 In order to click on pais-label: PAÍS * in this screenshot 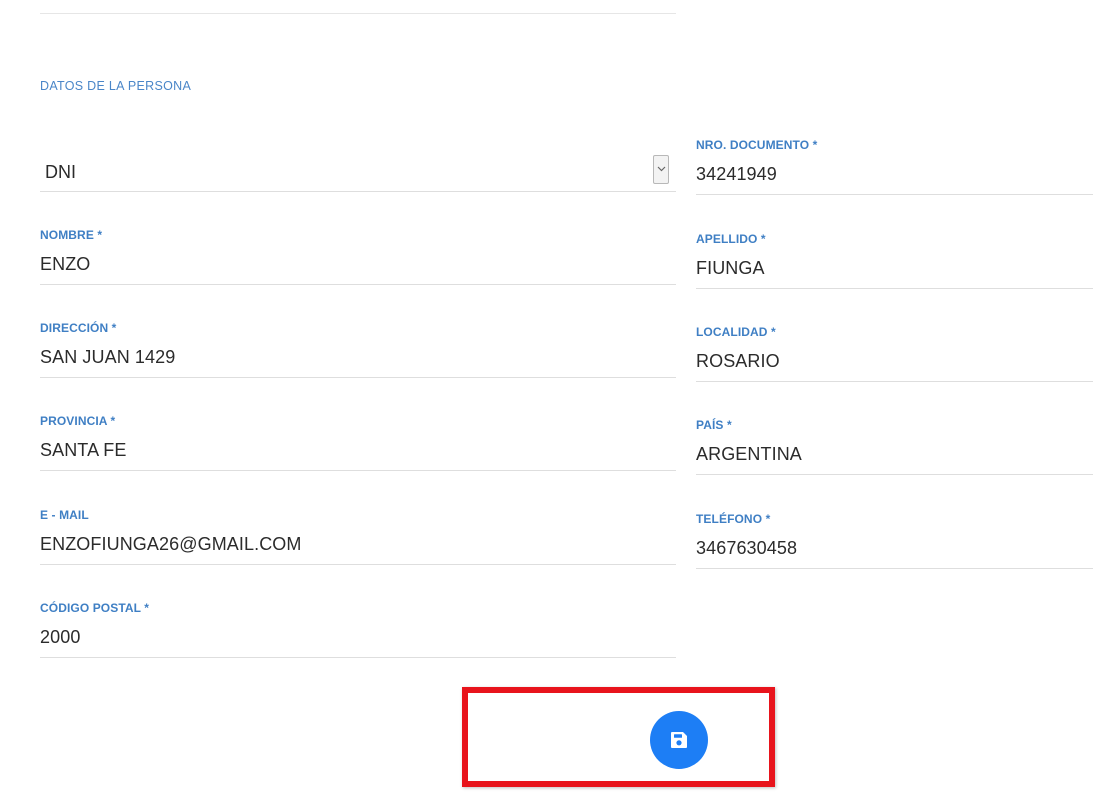, I will do `click(714, 425)`.